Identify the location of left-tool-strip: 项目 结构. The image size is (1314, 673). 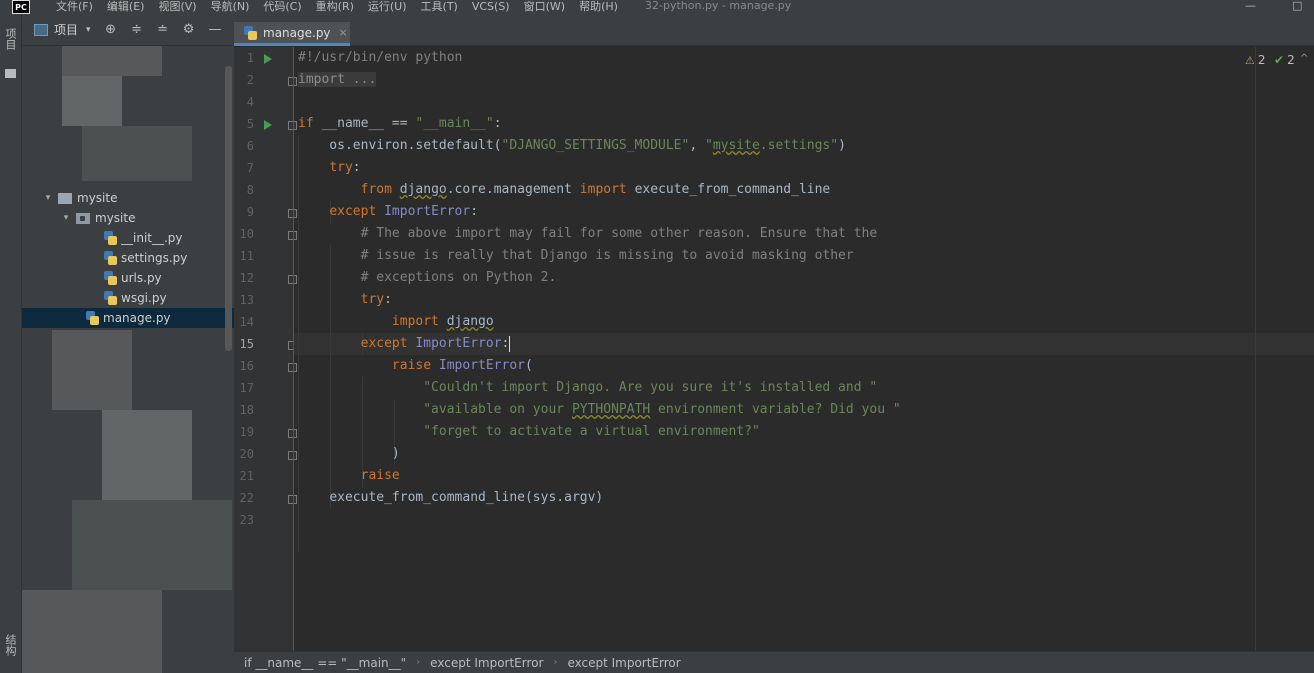
(11, 343).